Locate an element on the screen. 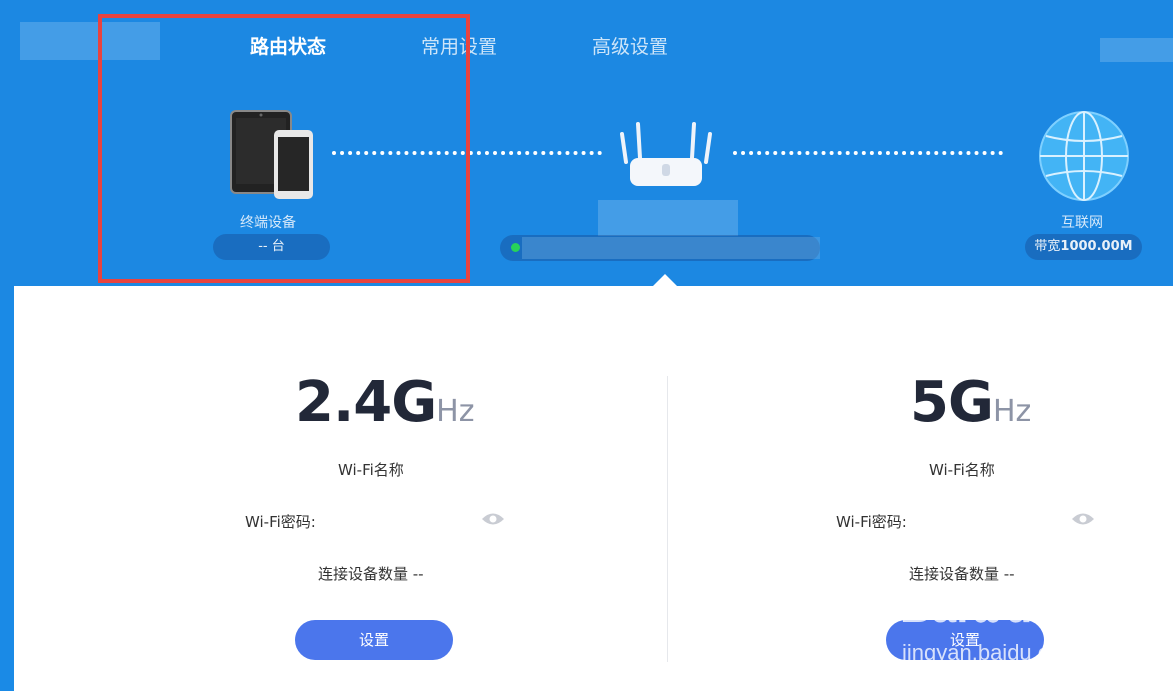 Image resolution: width=1173 pixels, height=691 pixels. router-status-blurred is located at coordinates (671, 248).